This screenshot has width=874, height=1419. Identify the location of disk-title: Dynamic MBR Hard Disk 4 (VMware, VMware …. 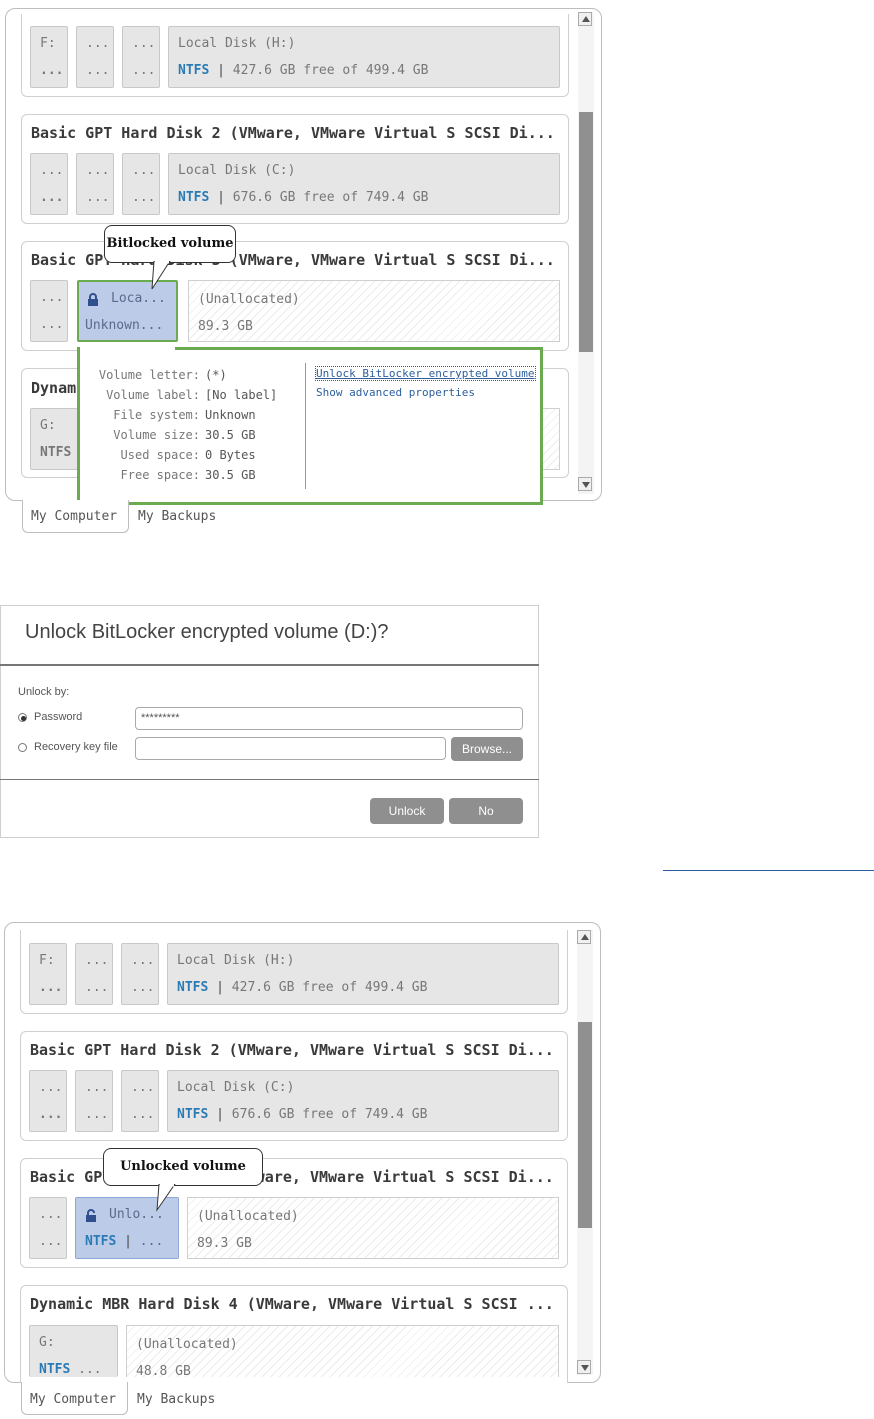
(292, 1304).